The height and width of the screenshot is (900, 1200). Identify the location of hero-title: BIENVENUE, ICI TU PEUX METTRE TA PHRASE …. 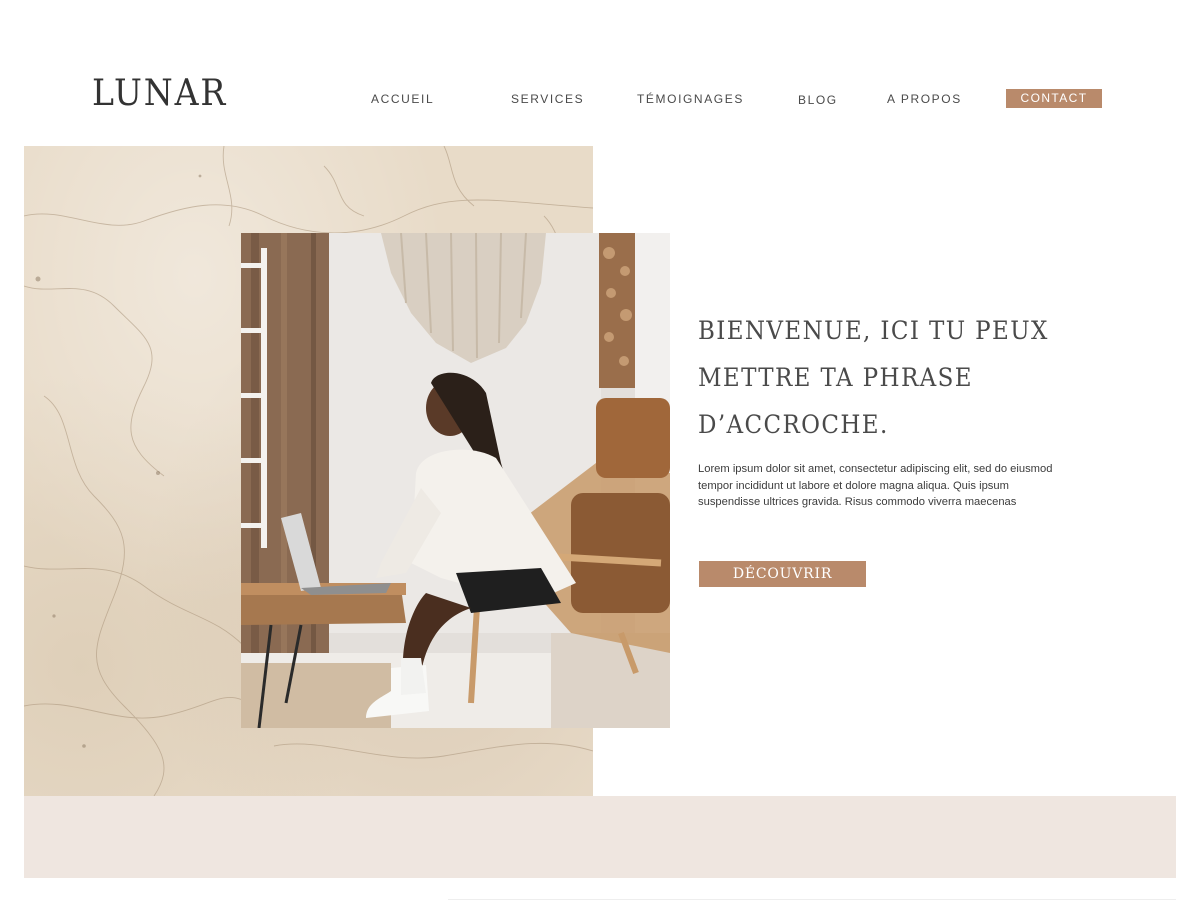
(873, 377).